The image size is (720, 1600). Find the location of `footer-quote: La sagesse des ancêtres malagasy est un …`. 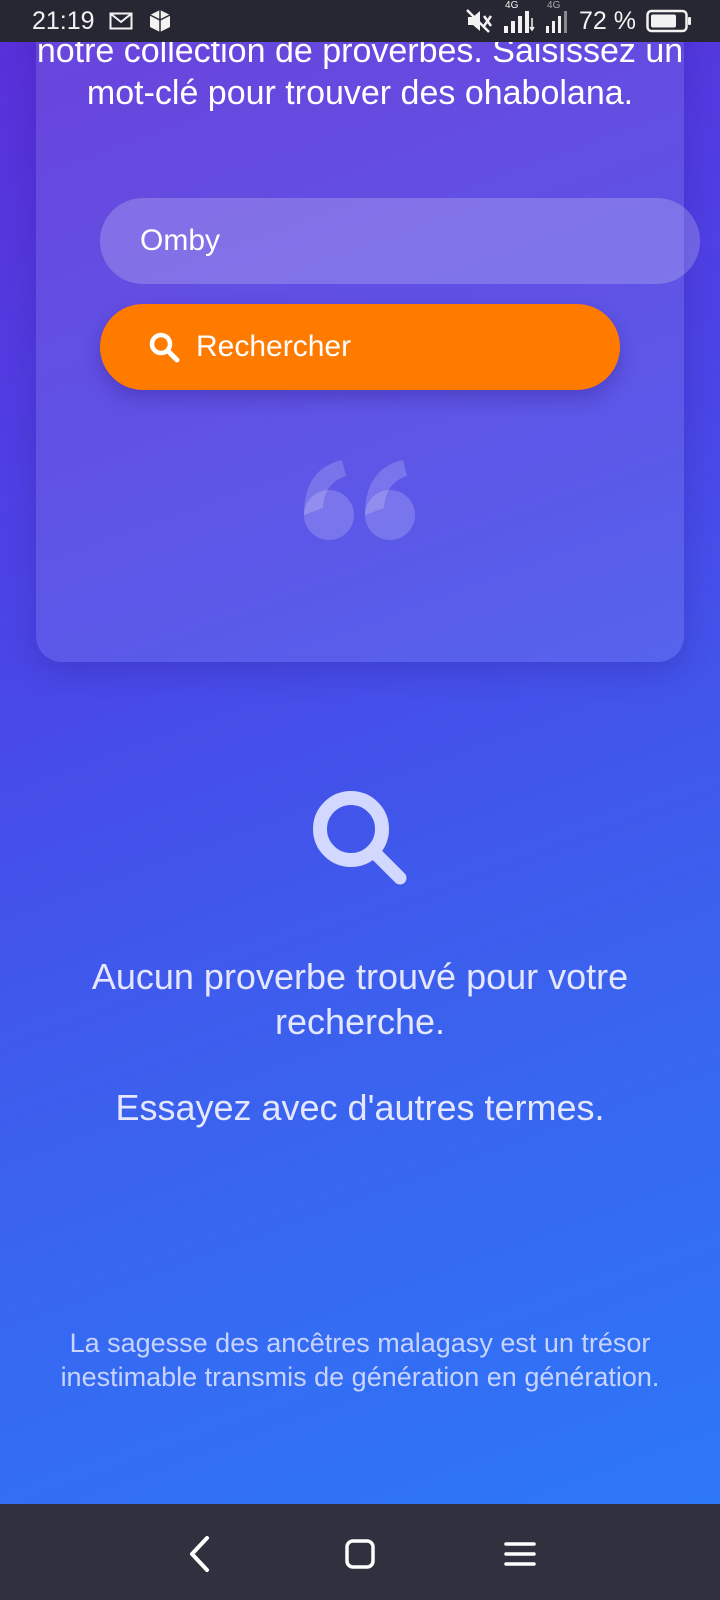

footer-quote: La sagesse des ancêtres malagasy est un … is located at coordinates (360, 1360).